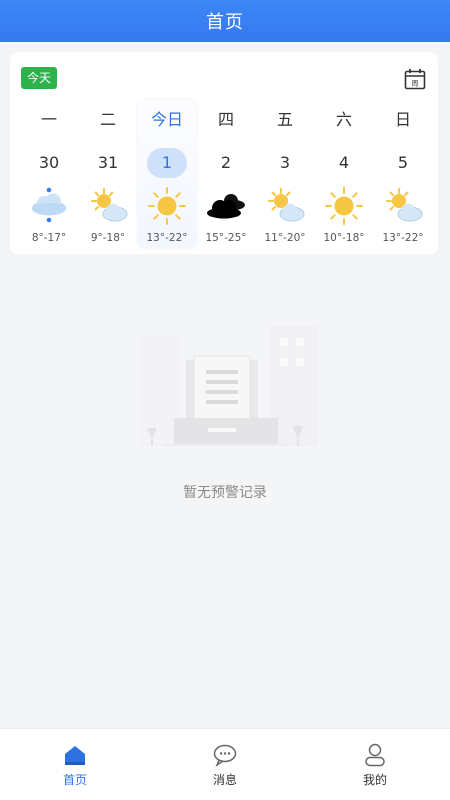  Describe the element at coordinates (225, 119) in the screenshot. I see `weekday-label: 四` at that location.